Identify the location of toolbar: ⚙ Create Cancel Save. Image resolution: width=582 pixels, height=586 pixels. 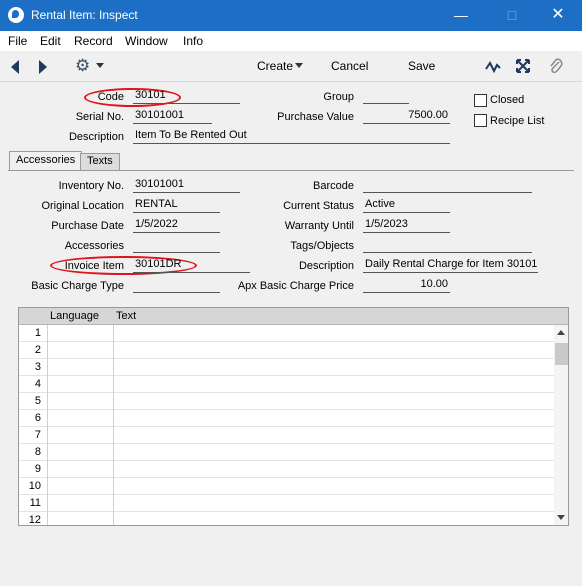
(291, 66).